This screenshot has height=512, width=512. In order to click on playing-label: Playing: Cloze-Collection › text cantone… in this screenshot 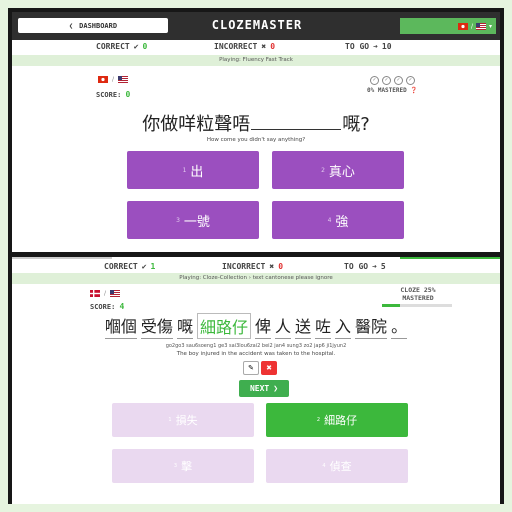, I will do `click(256, 278)`.